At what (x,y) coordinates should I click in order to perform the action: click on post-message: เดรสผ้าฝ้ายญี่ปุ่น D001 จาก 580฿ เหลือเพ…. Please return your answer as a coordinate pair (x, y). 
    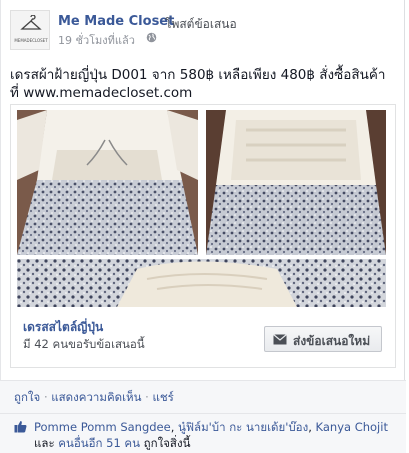
    Looking at the image, I should click on (198, 84).